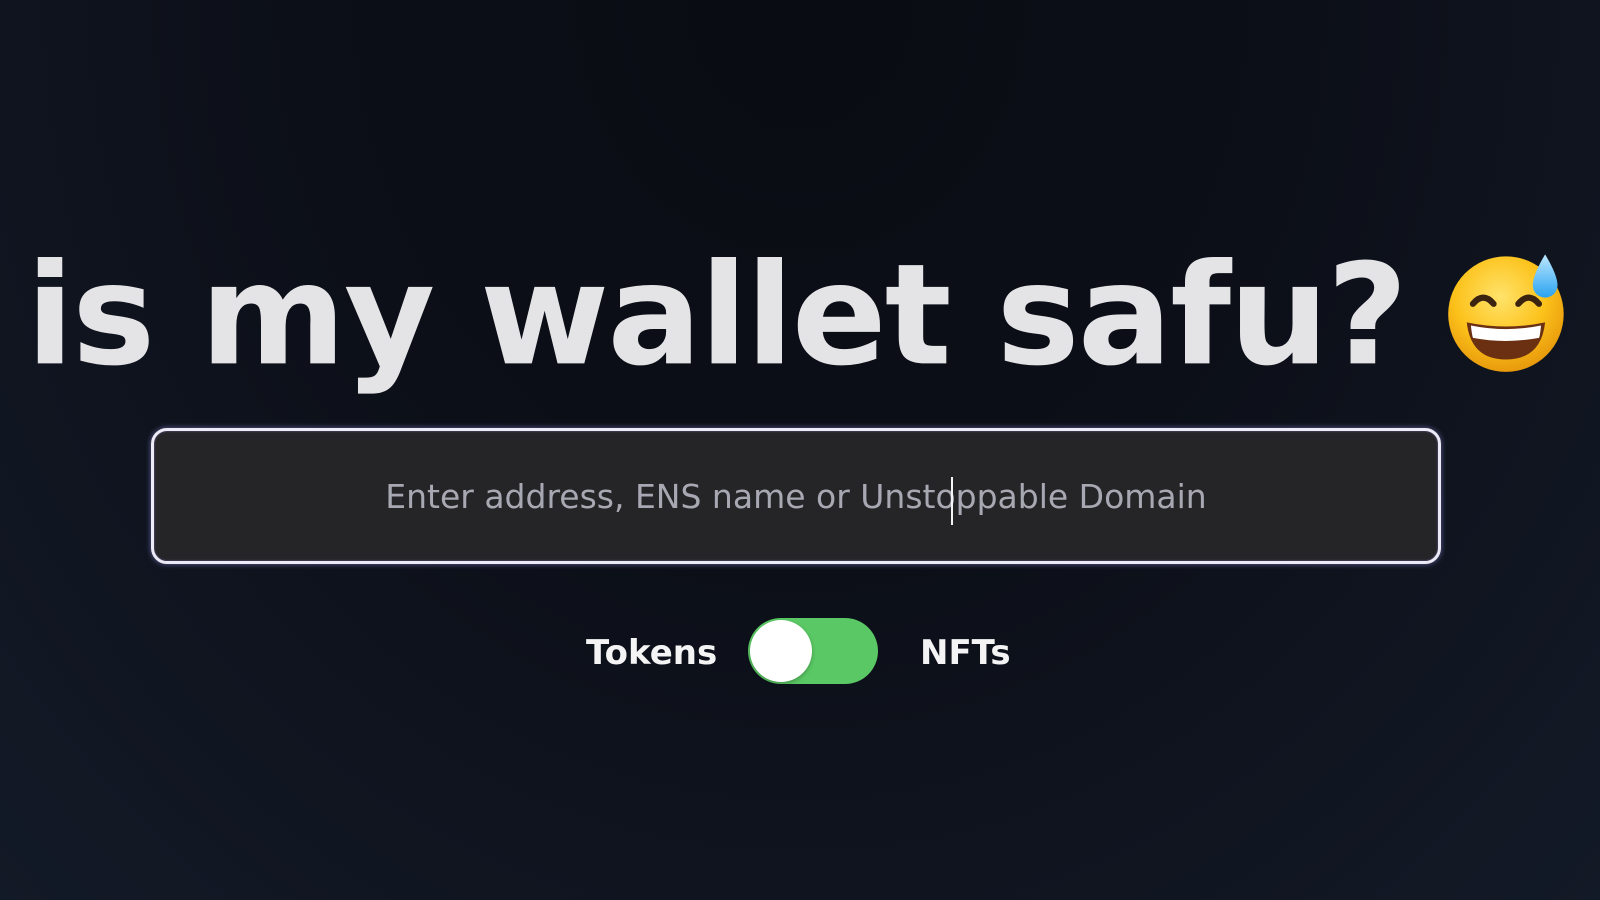  Describe the element at coordinates (1506, 313) in the screenshot. I see `grinning-face-with-sweat-icon` at that location.